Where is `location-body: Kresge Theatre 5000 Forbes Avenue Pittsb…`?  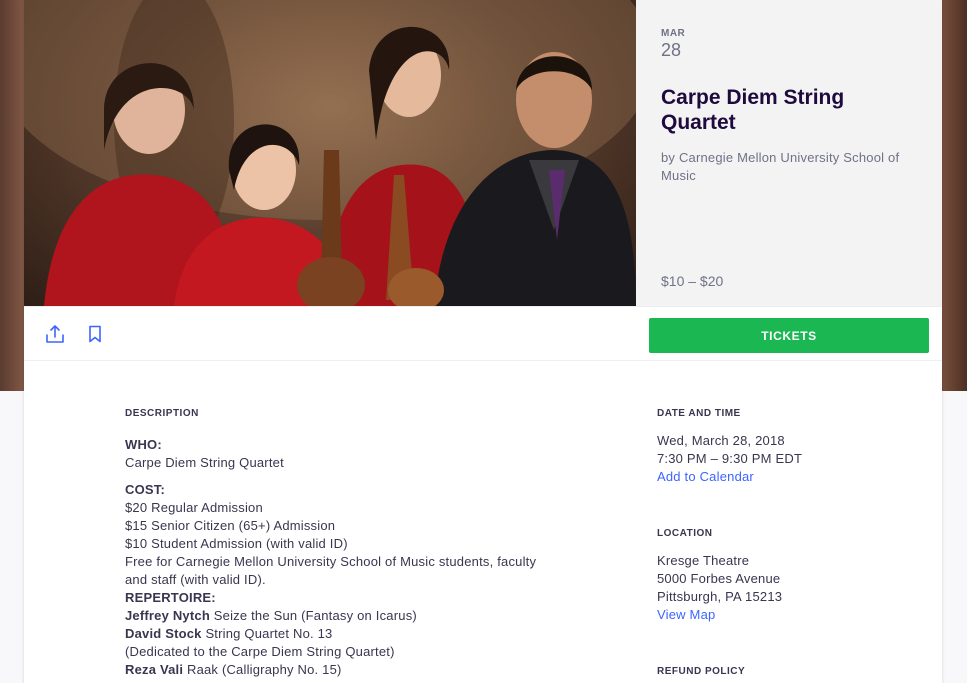 location-body: Kresge Theatre 5000 Forbes Avenue Pittsb… is located at coordinates (787, 588).